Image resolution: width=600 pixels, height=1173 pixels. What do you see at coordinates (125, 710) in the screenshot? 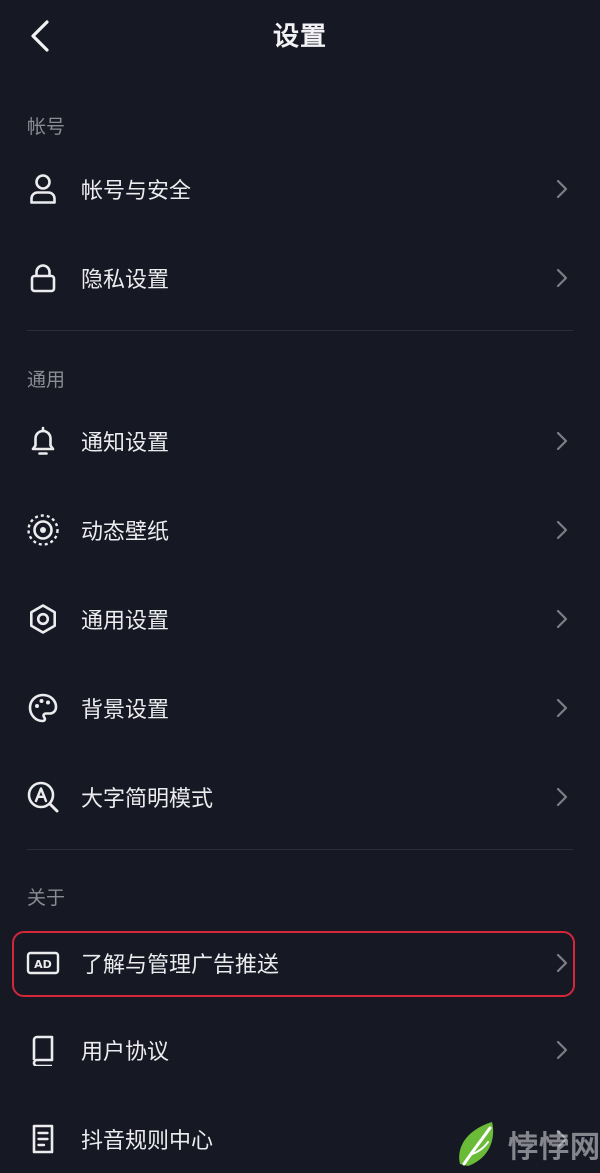
I see `menu-item-label: 背景设置` at bounding box center [125, 710].